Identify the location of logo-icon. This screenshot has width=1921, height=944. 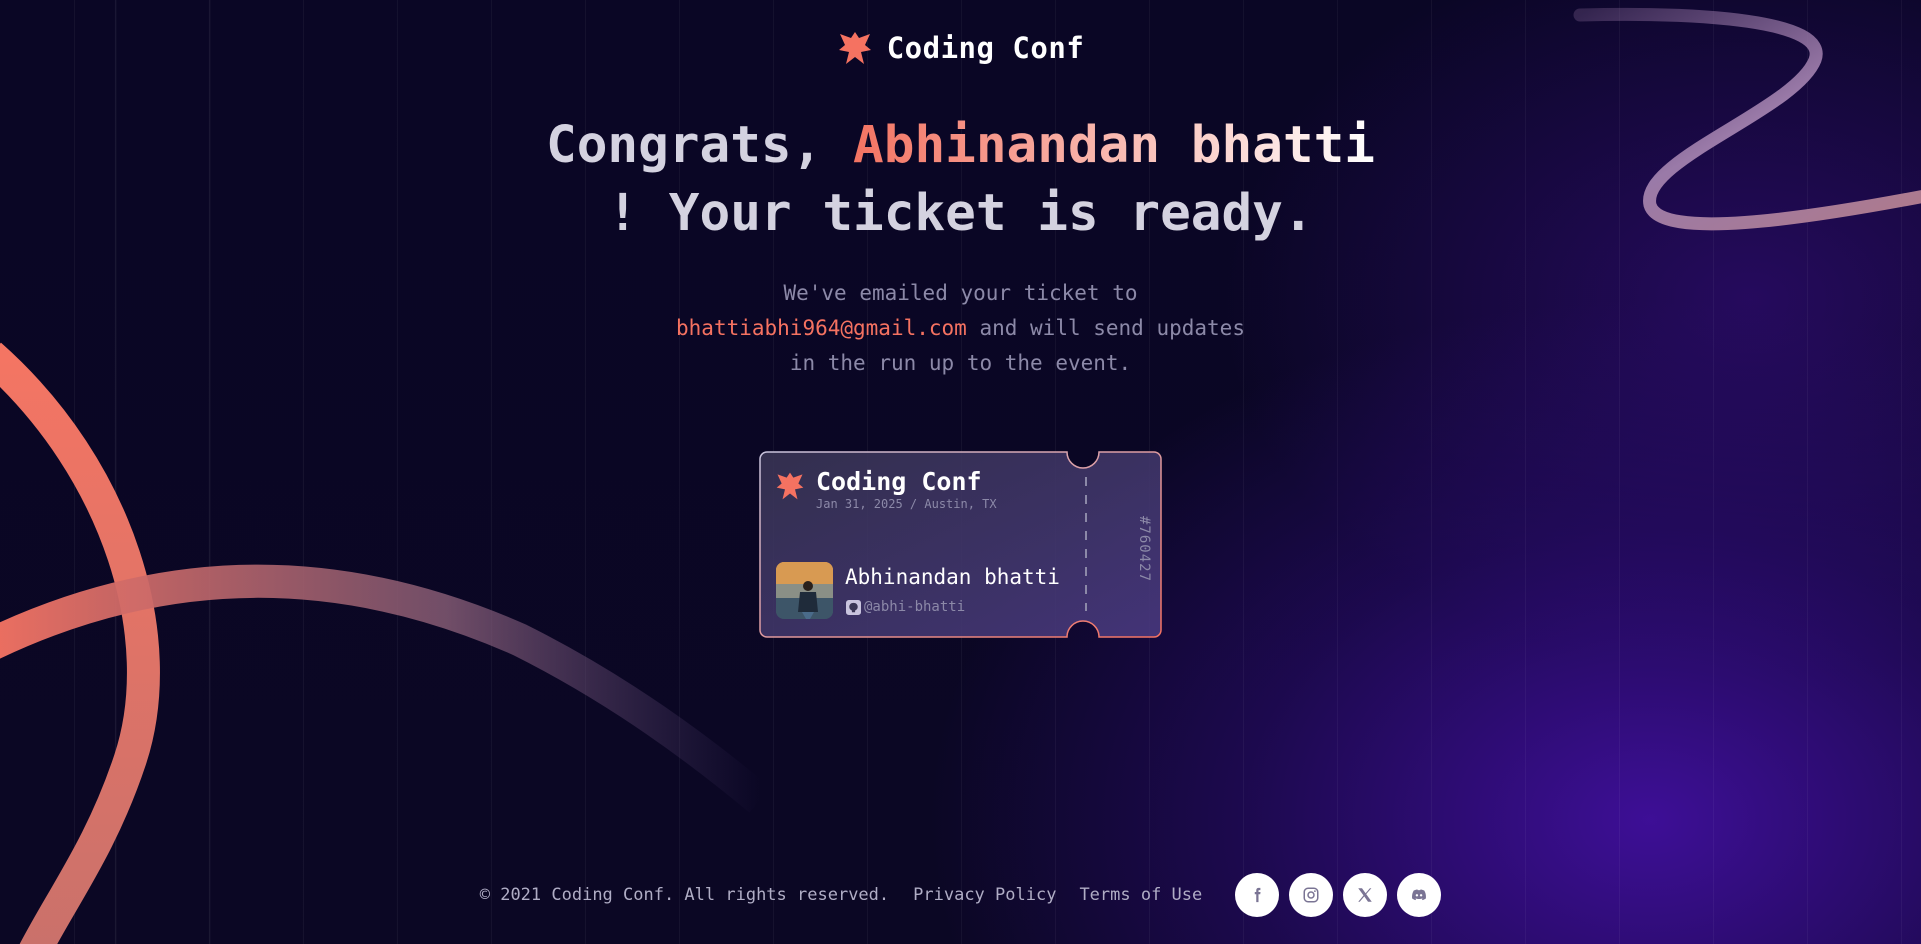
(854, 48).